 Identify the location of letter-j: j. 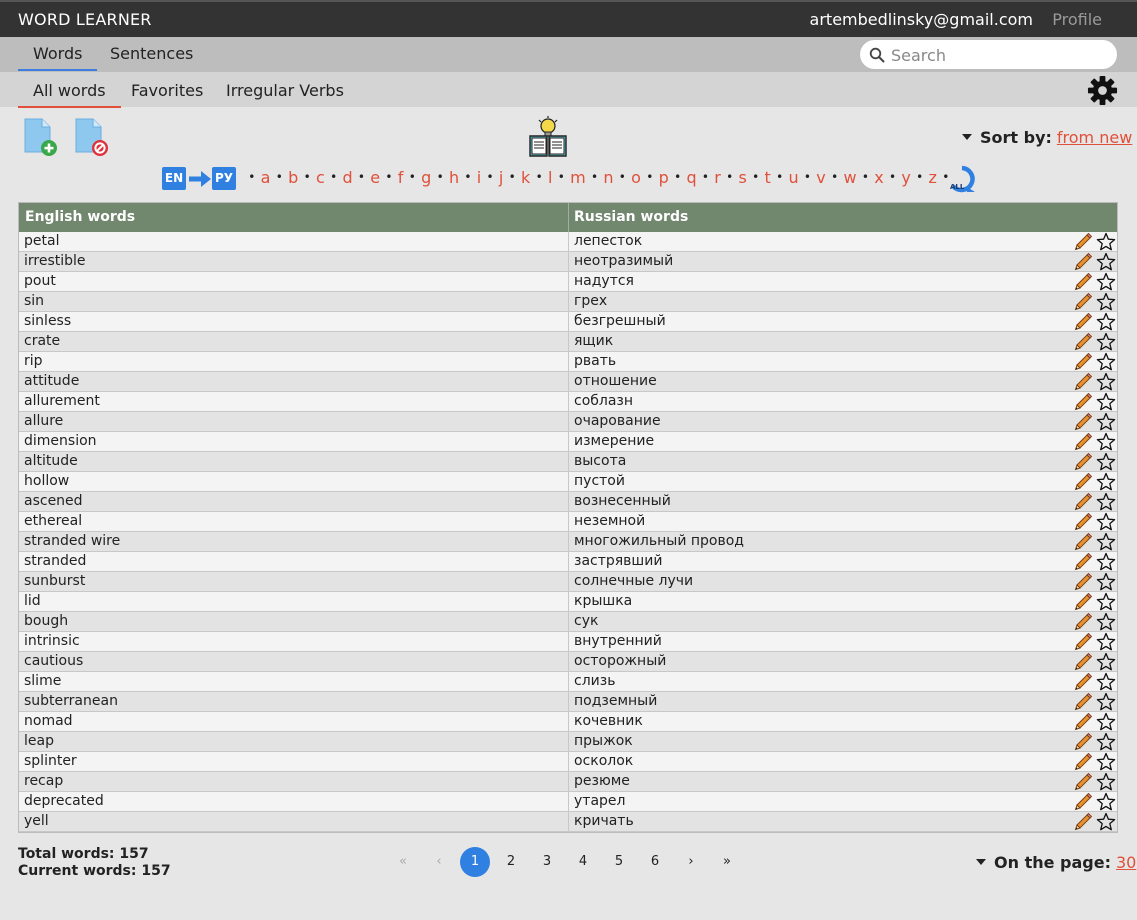
(501, 177).